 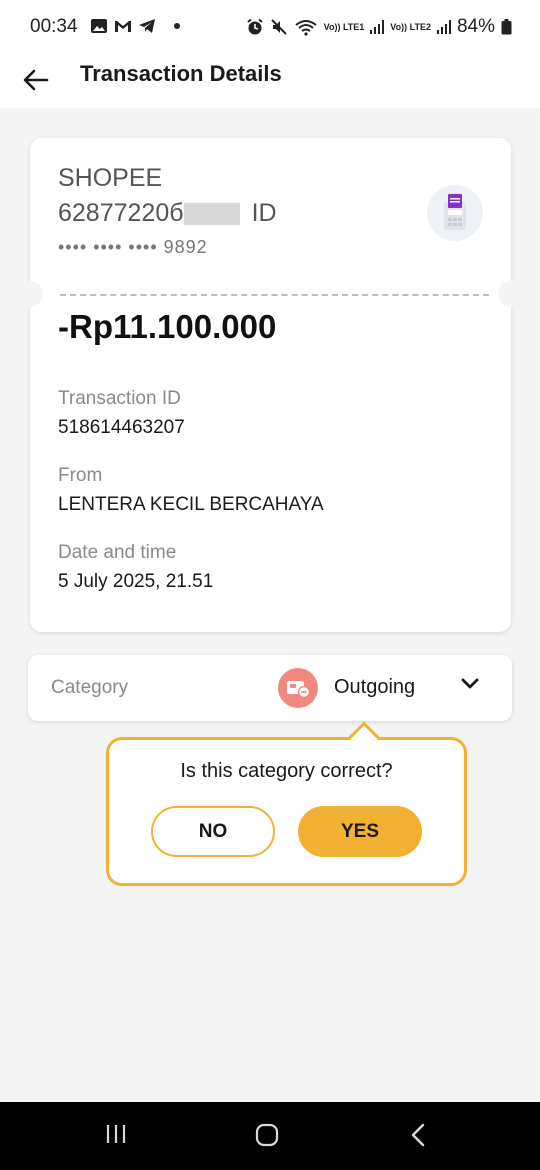 I want to click on system-nav-bar, so click(x=270, y=1136).